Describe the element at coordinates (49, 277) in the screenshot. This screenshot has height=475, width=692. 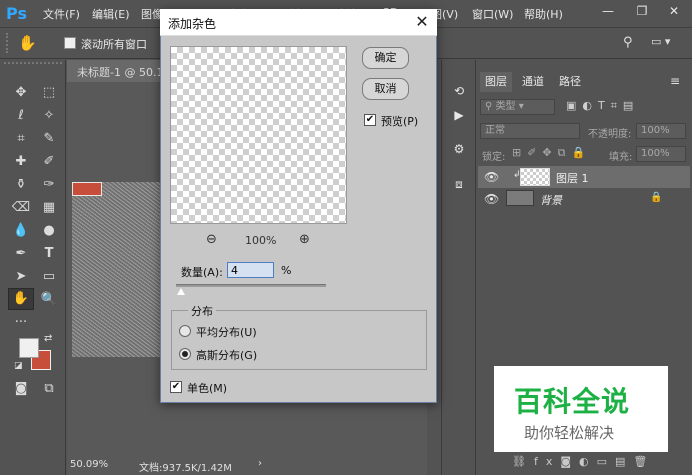
I see `rectangle-tool-icon: ▭` at that location.